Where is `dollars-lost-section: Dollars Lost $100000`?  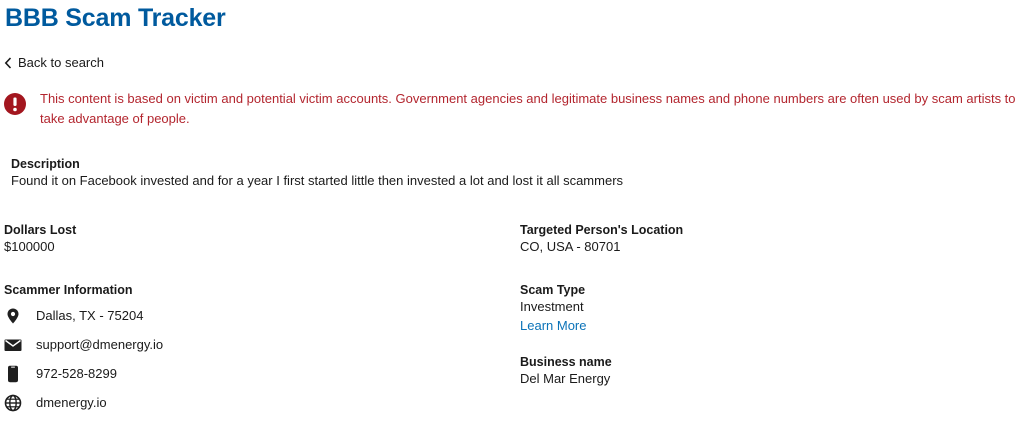 dollars-lost-section: Dollars Lost $100000 is located at coordinates (40, 239).